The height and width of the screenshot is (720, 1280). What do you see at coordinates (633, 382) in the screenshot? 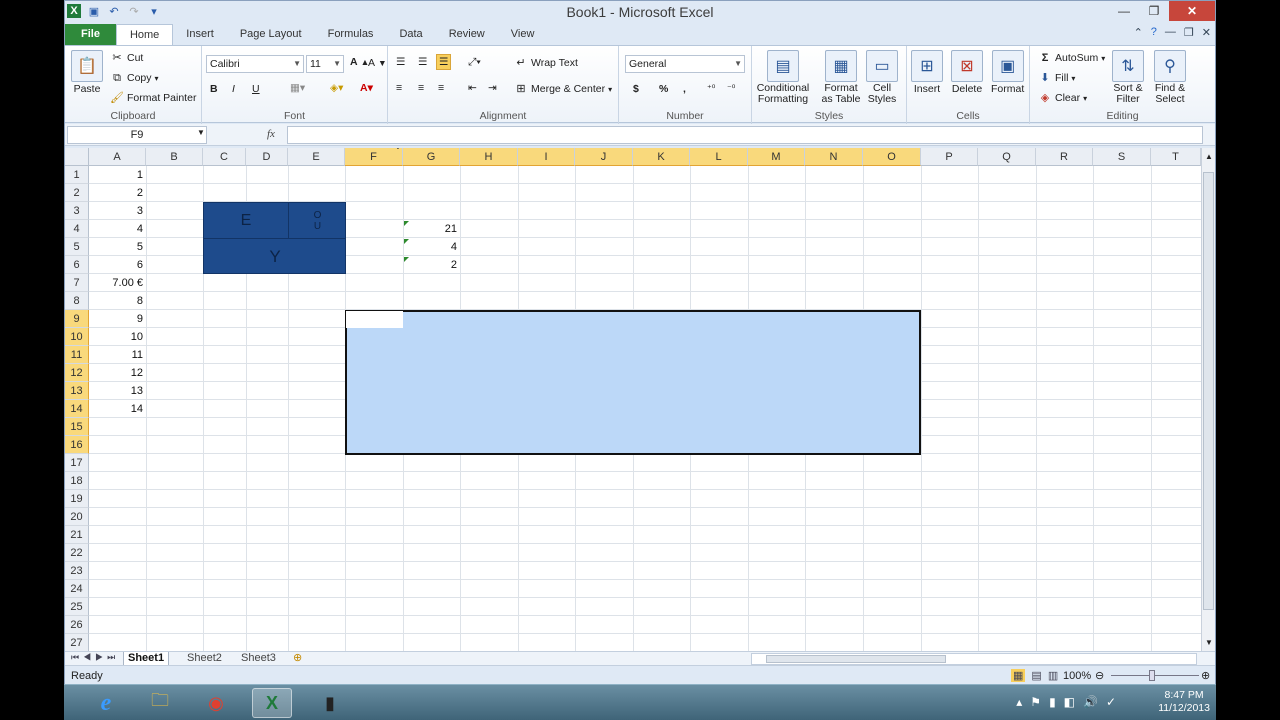
I see `selected-range` at bounding box center [633, 382].